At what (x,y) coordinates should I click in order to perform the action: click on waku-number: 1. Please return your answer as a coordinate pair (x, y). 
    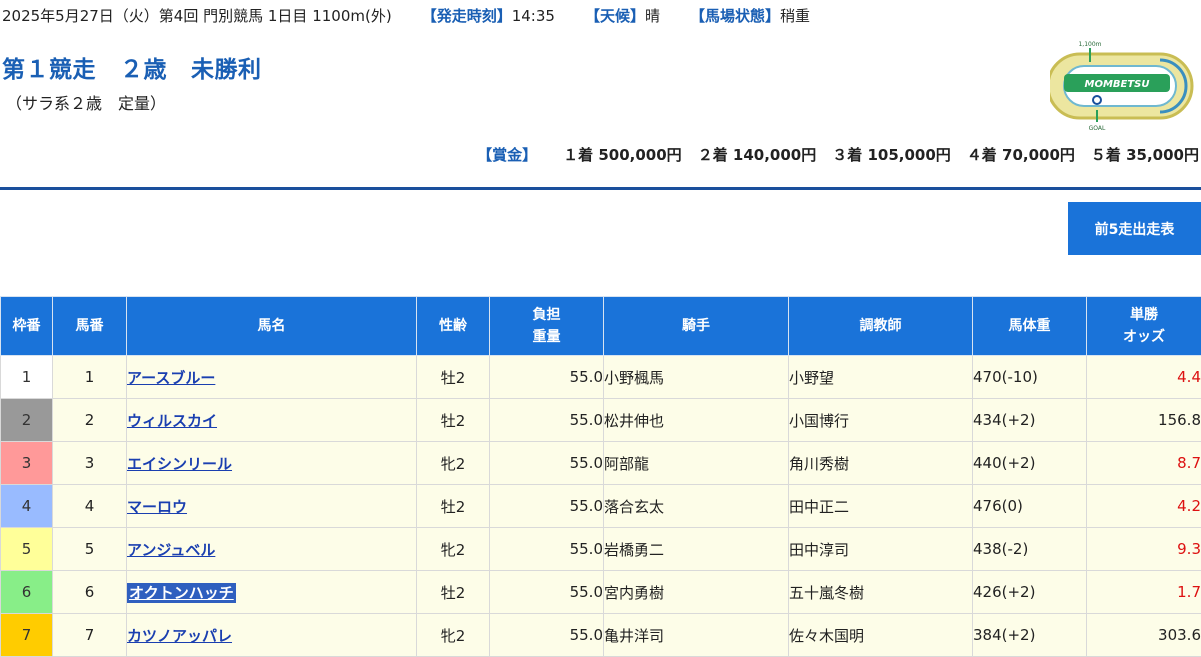
    Looking at the image, I should click on (27, 377).